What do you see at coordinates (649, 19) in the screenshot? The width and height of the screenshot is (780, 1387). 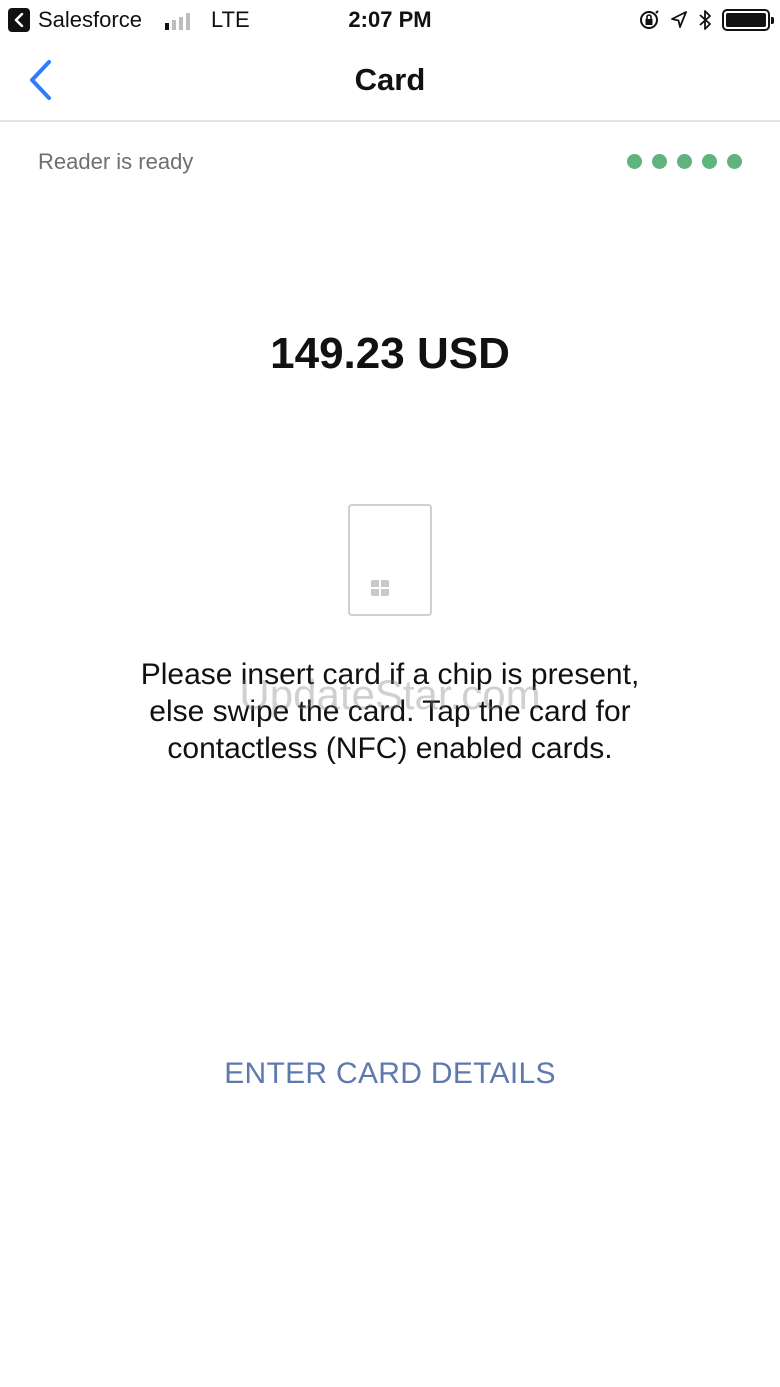 I see `orientation-lock-icon` at bounding box center [649, 19].